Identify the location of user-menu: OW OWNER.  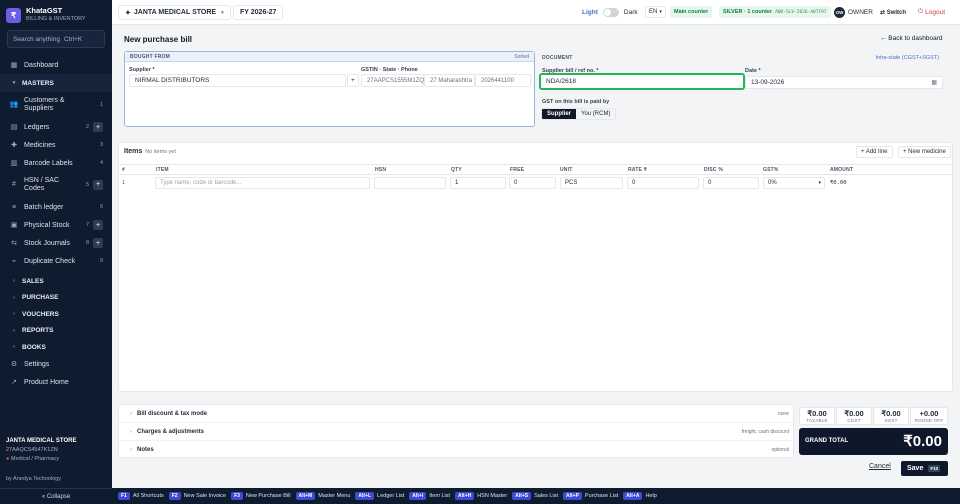
(853, 12).